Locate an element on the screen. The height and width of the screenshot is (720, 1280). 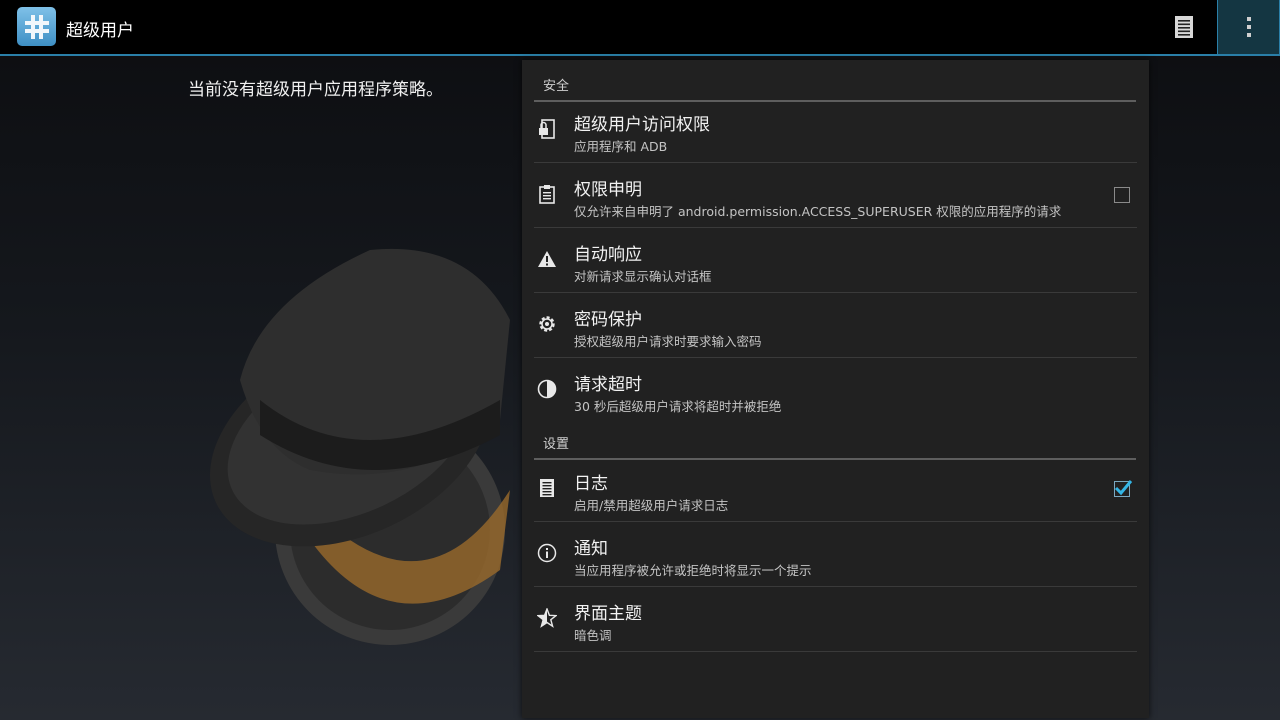
pref-title: 通知 is located at coordinates (591, 549).